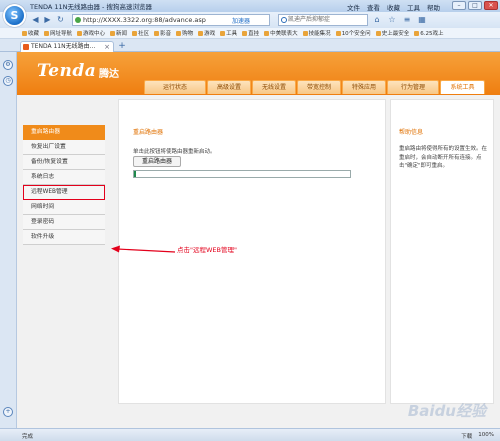 The image size is (500, 441). I want to click on side-menu-item: 备份/恢复设置, so click(64, 162).